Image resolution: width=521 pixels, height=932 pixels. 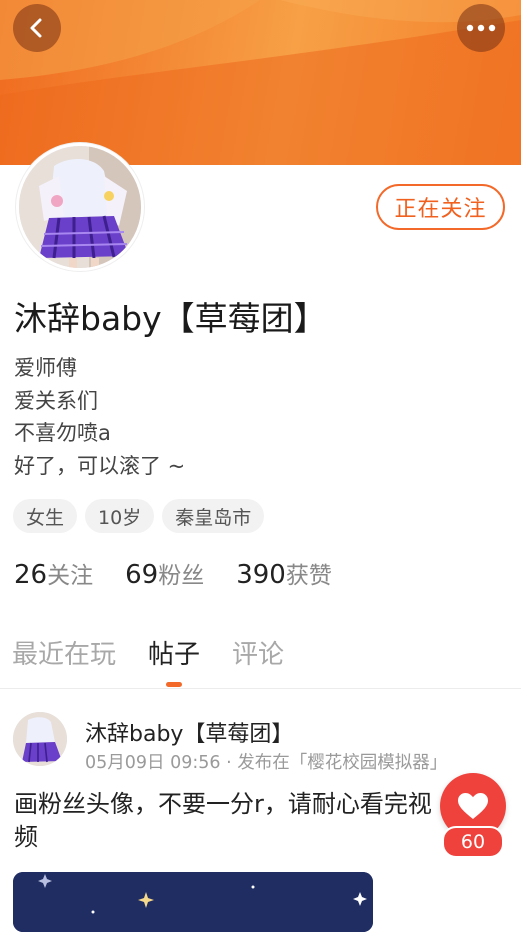 I want to click on profile-tabs: 最近在玩 帖子 评论, so click(x=164, y=652).